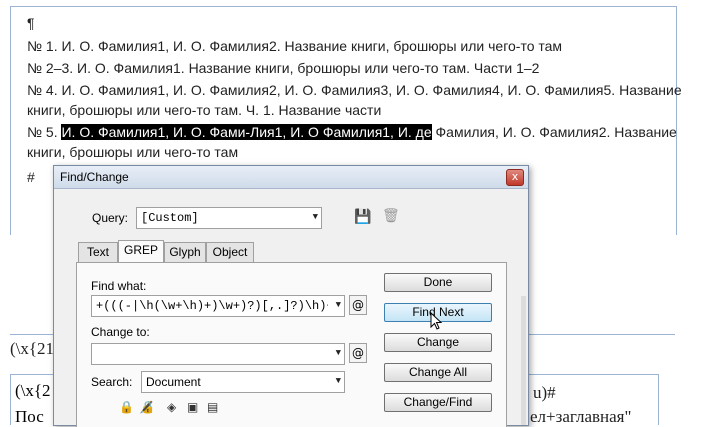 The height and width of the screenshot is (427, 711). Describe the element at coordinates (173, 382) in the screenshot. I see `search-value: Document` at that location.